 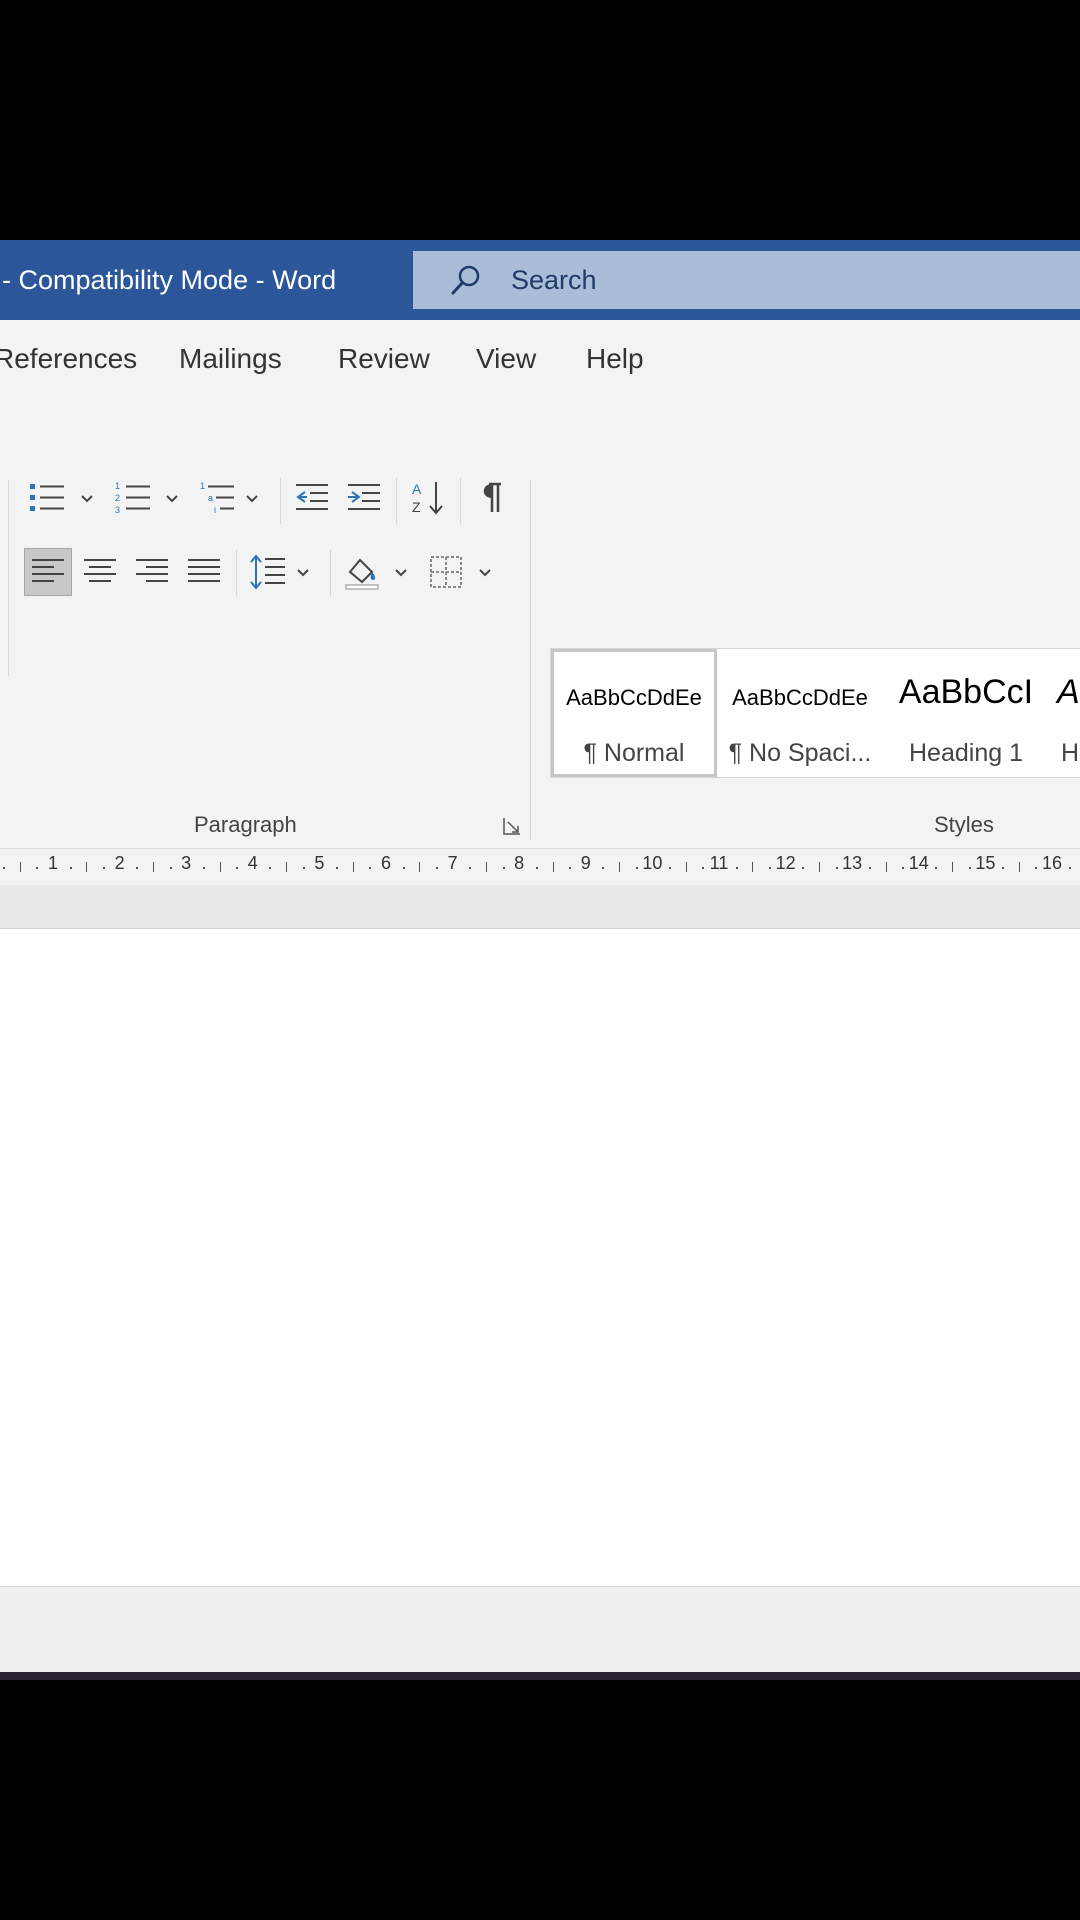 I want to click on numbered-list-icon: 1 2 3, so click(x=134, y=498).